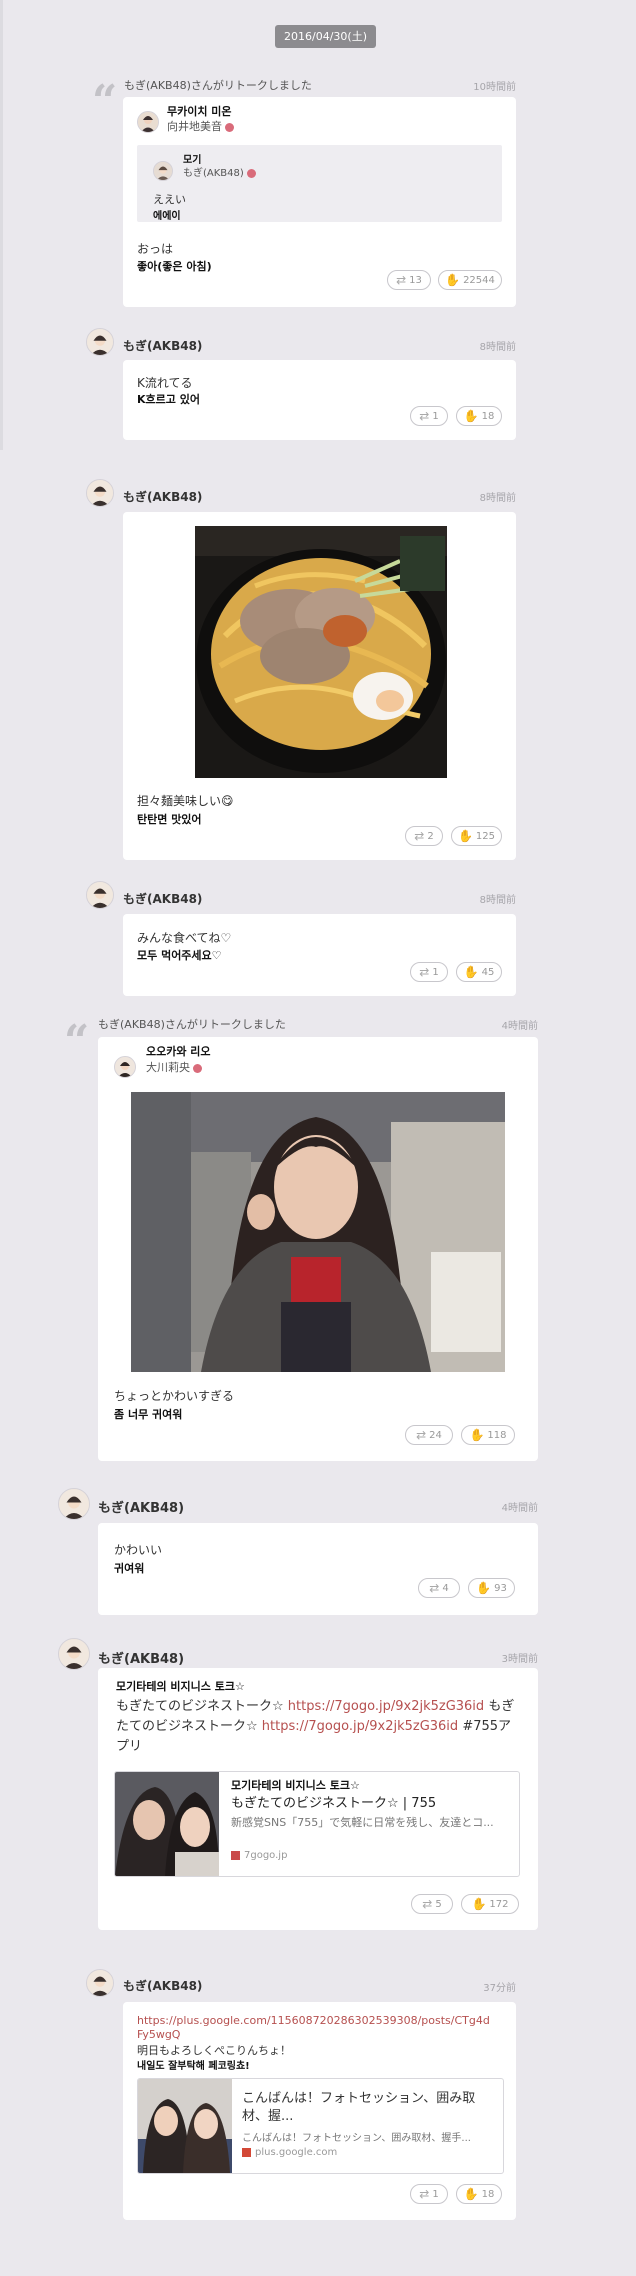 Image resolution: width=636 pixels, height=2276 pixels. Describe the element at coordinates (165, 383) in the screenshot. I see `post-text: K流れてる` at that location.